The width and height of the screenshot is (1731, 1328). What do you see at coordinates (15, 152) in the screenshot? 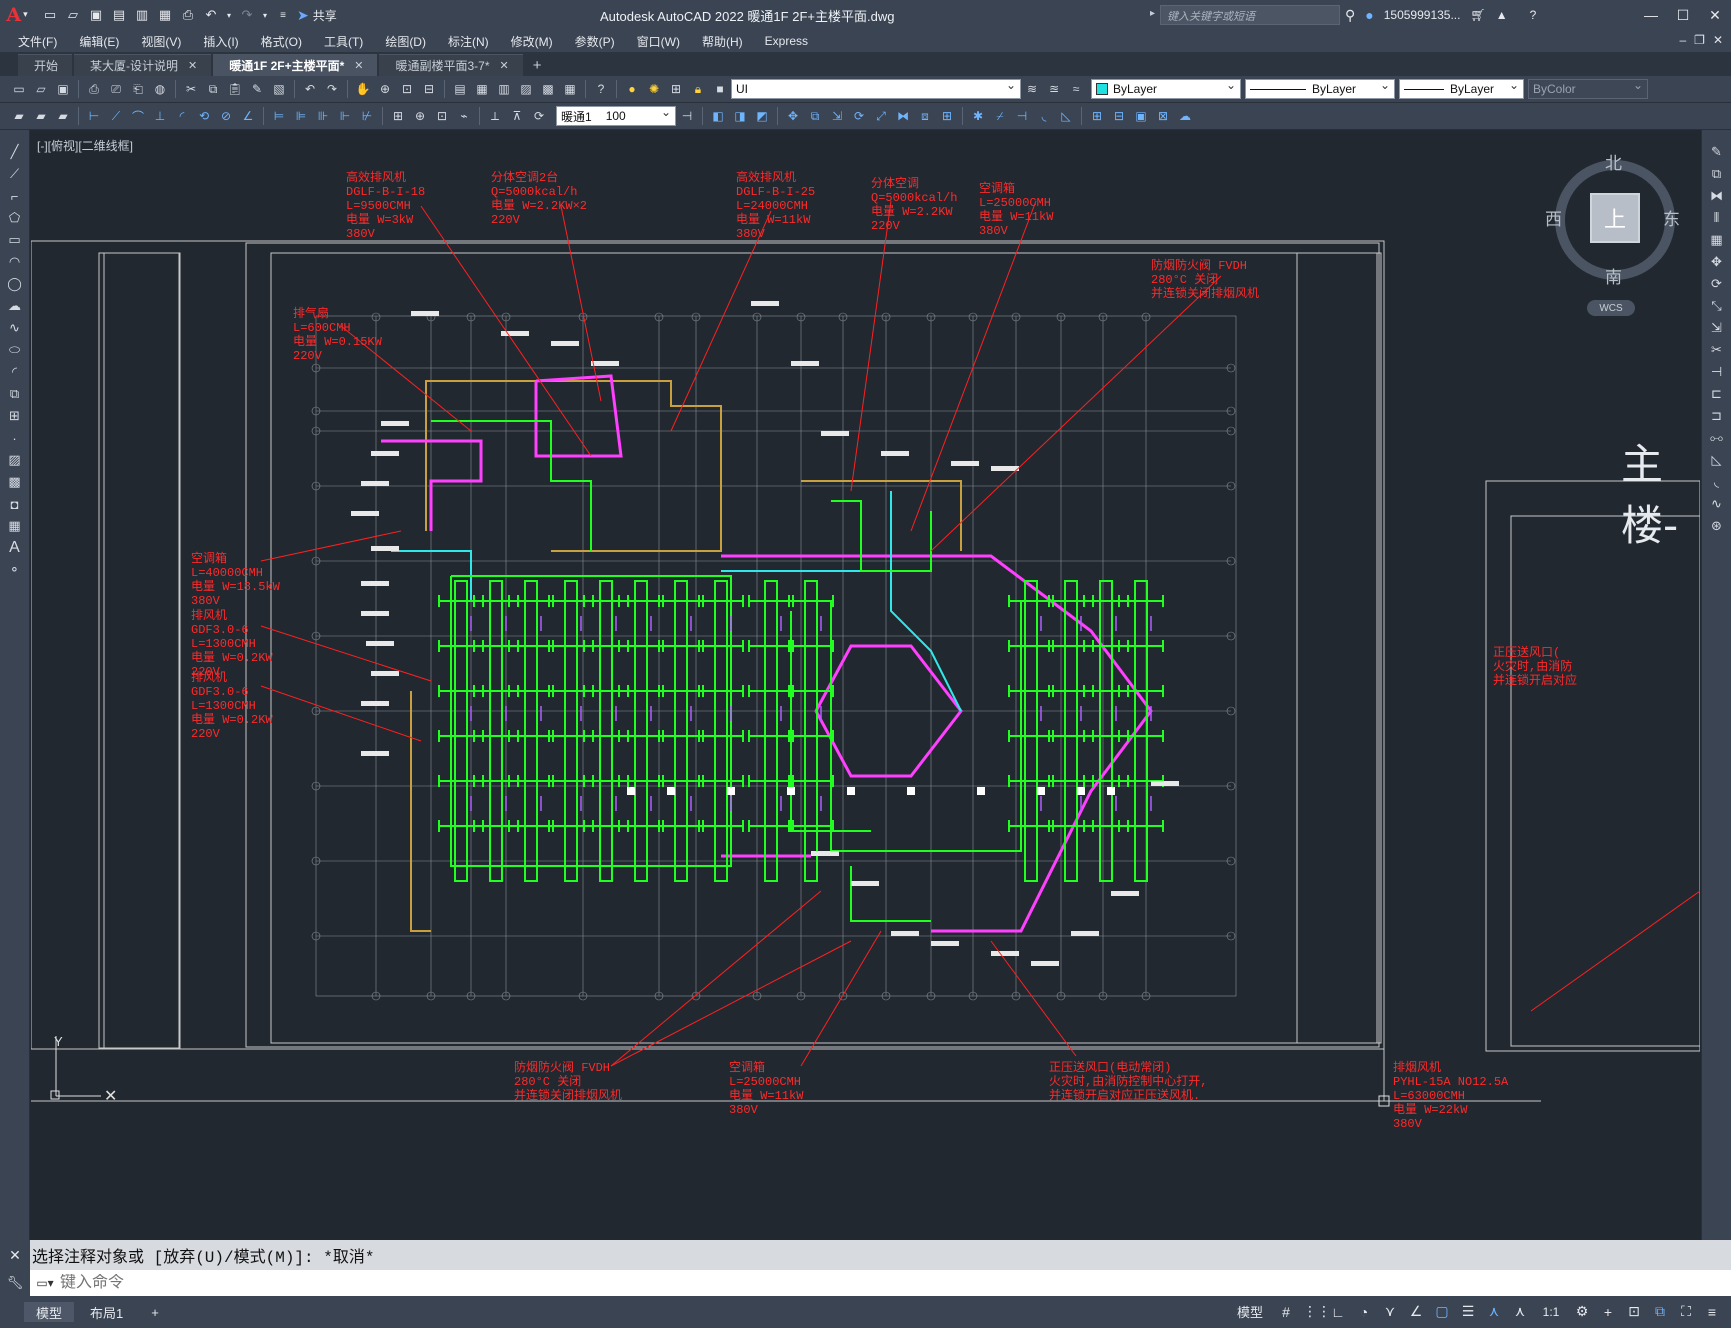
I see `line-icon: ╱` at bounding box center [15, 152].